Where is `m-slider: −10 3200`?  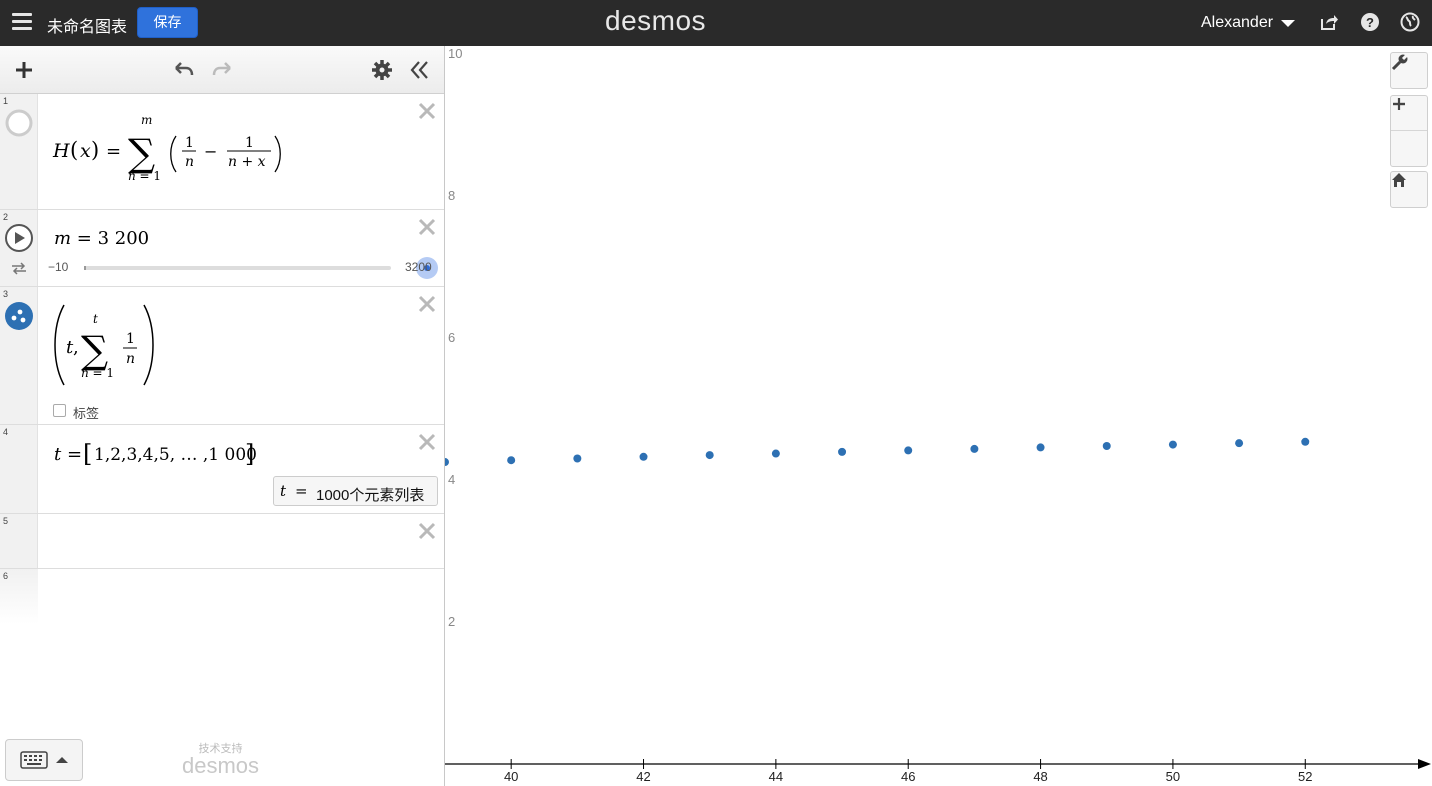 m-slider: −10 3200 is located at coordinates (244, 268).